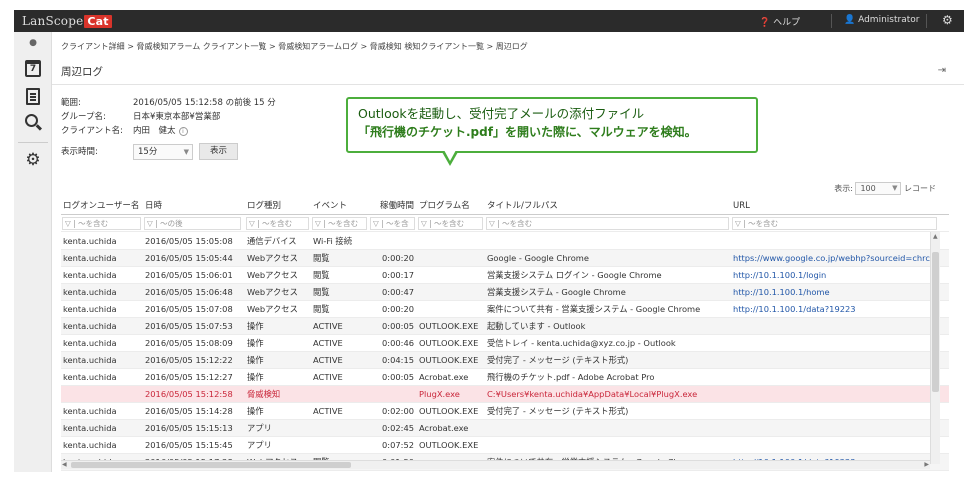  Describe the element at coordinates (947, 20) in the screenshot. I see `settings-gear-icon: ⚙` at that location.